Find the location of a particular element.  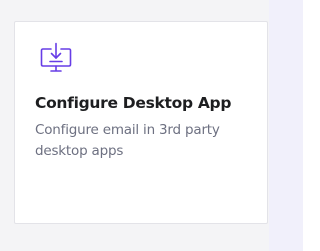

side-panel is located at coordinates (286, 125).